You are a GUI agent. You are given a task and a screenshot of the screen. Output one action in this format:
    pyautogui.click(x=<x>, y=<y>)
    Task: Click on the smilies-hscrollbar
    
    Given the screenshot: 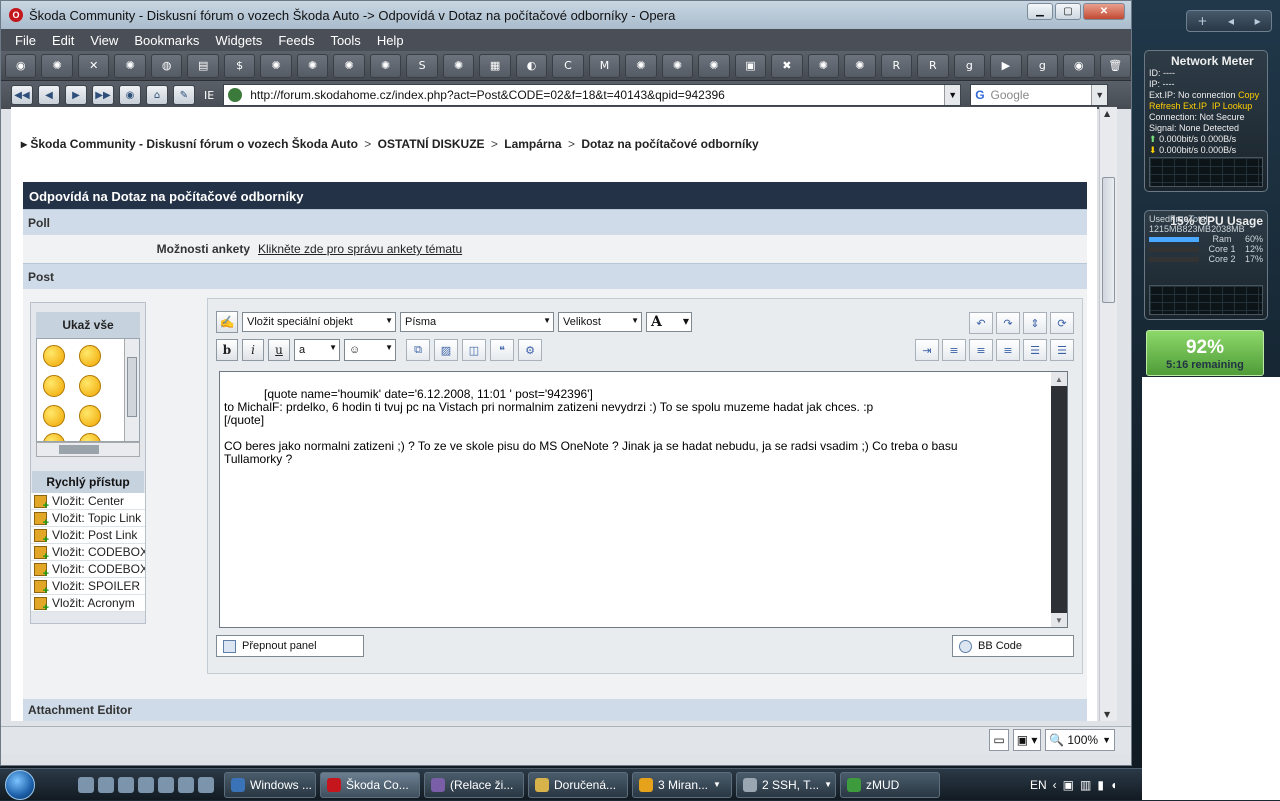 What is the action you would take?
    pyautogui.click(x=88, y=449)
    